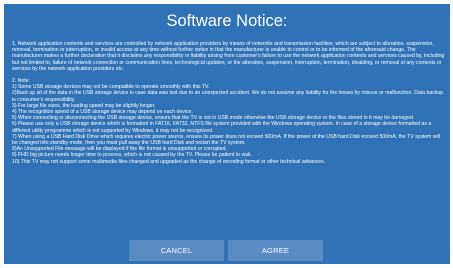 The height and width of the screenshot is (268, 453). Describe the element at coordinates (227, 21) in the screenshot. I see `dialog-title: Software Notice:` at that location.